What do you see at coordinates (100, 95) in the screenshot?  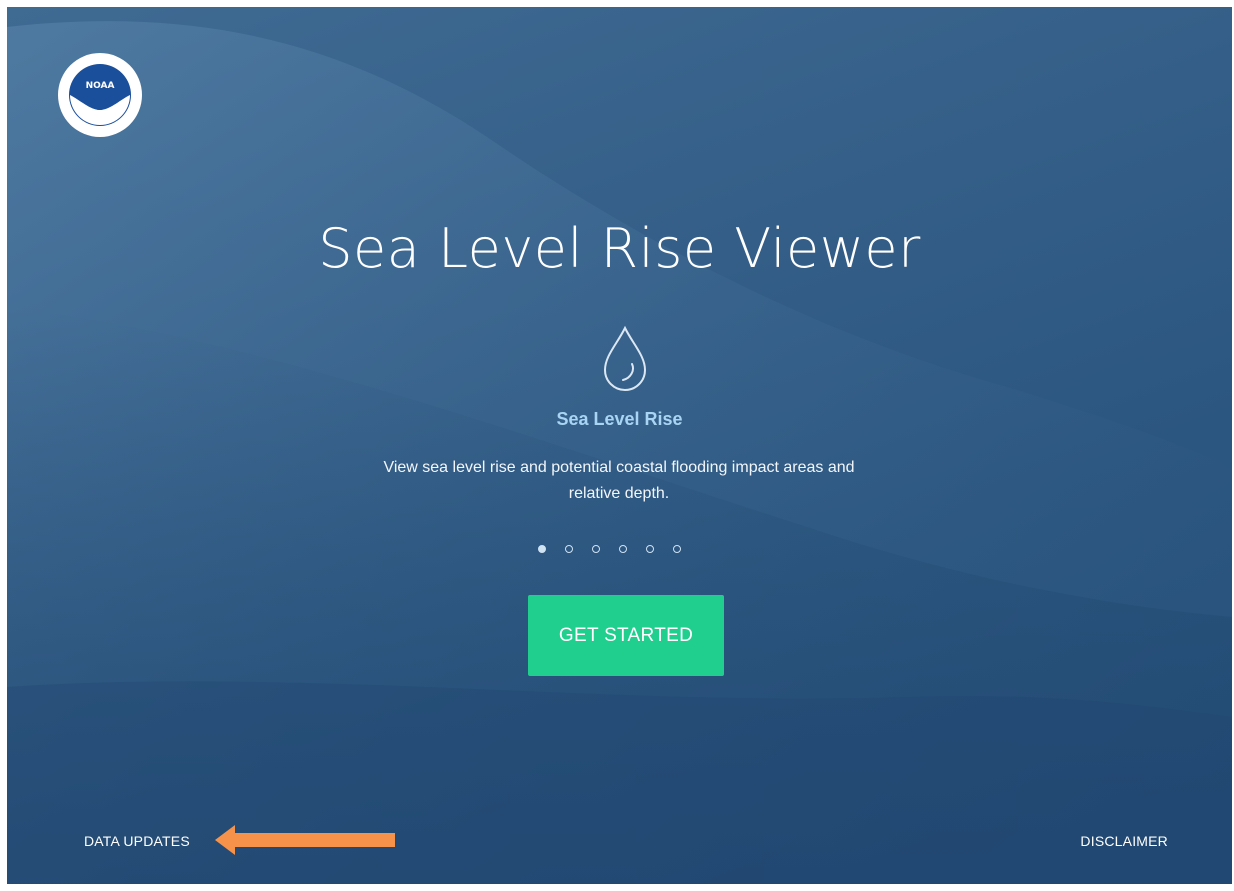 I see `noaa-logo: NOAA` at bounding box center [100, 95].